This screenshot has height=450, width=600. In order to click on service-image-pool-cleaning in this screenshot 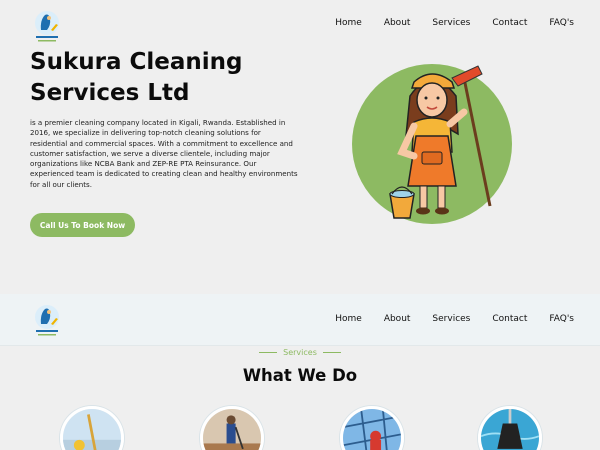, I will do `click(510, 428)`.